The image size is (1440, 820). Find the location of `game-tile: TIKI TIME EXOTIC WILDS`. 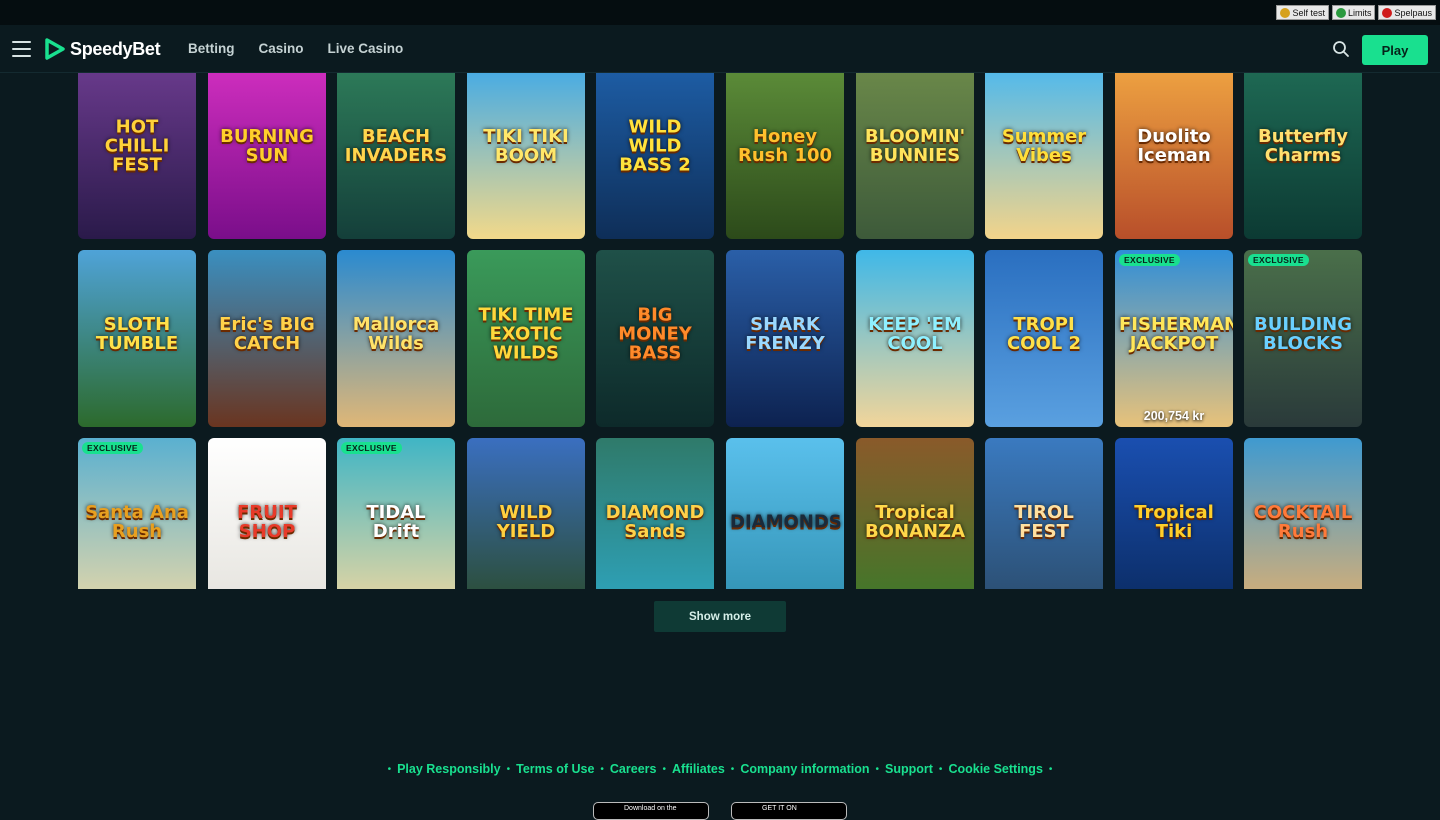

game-tile: TIKI TIME EXOTIC WILDS is located at coordinates (526, 338).